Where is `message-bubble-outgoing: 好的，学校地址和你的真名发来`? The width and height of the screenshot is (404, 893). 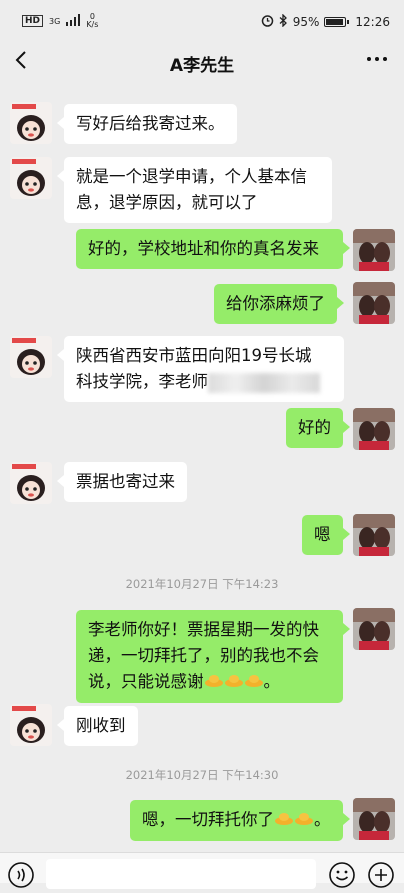 message-bubble-outgoing: 好的，学校地址和你的真名发来 is located at coordinates (213, 249).